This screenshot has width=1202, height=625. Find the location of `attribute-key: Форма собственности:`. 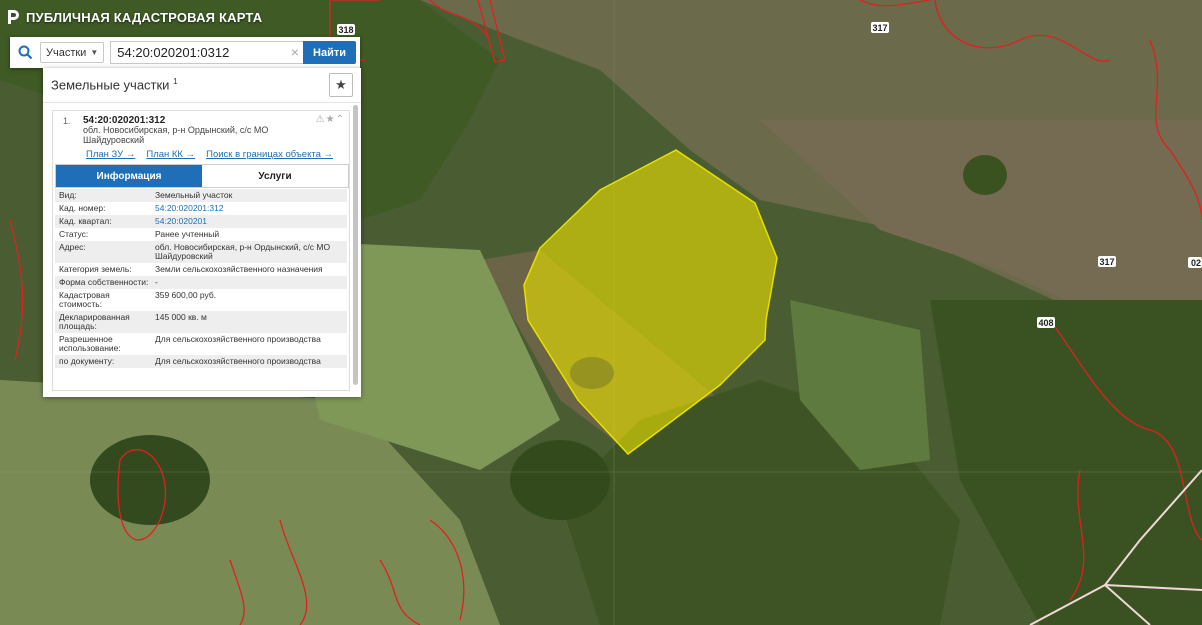

attribute-key: Форма собственности: is located at coordinates (104, 282).